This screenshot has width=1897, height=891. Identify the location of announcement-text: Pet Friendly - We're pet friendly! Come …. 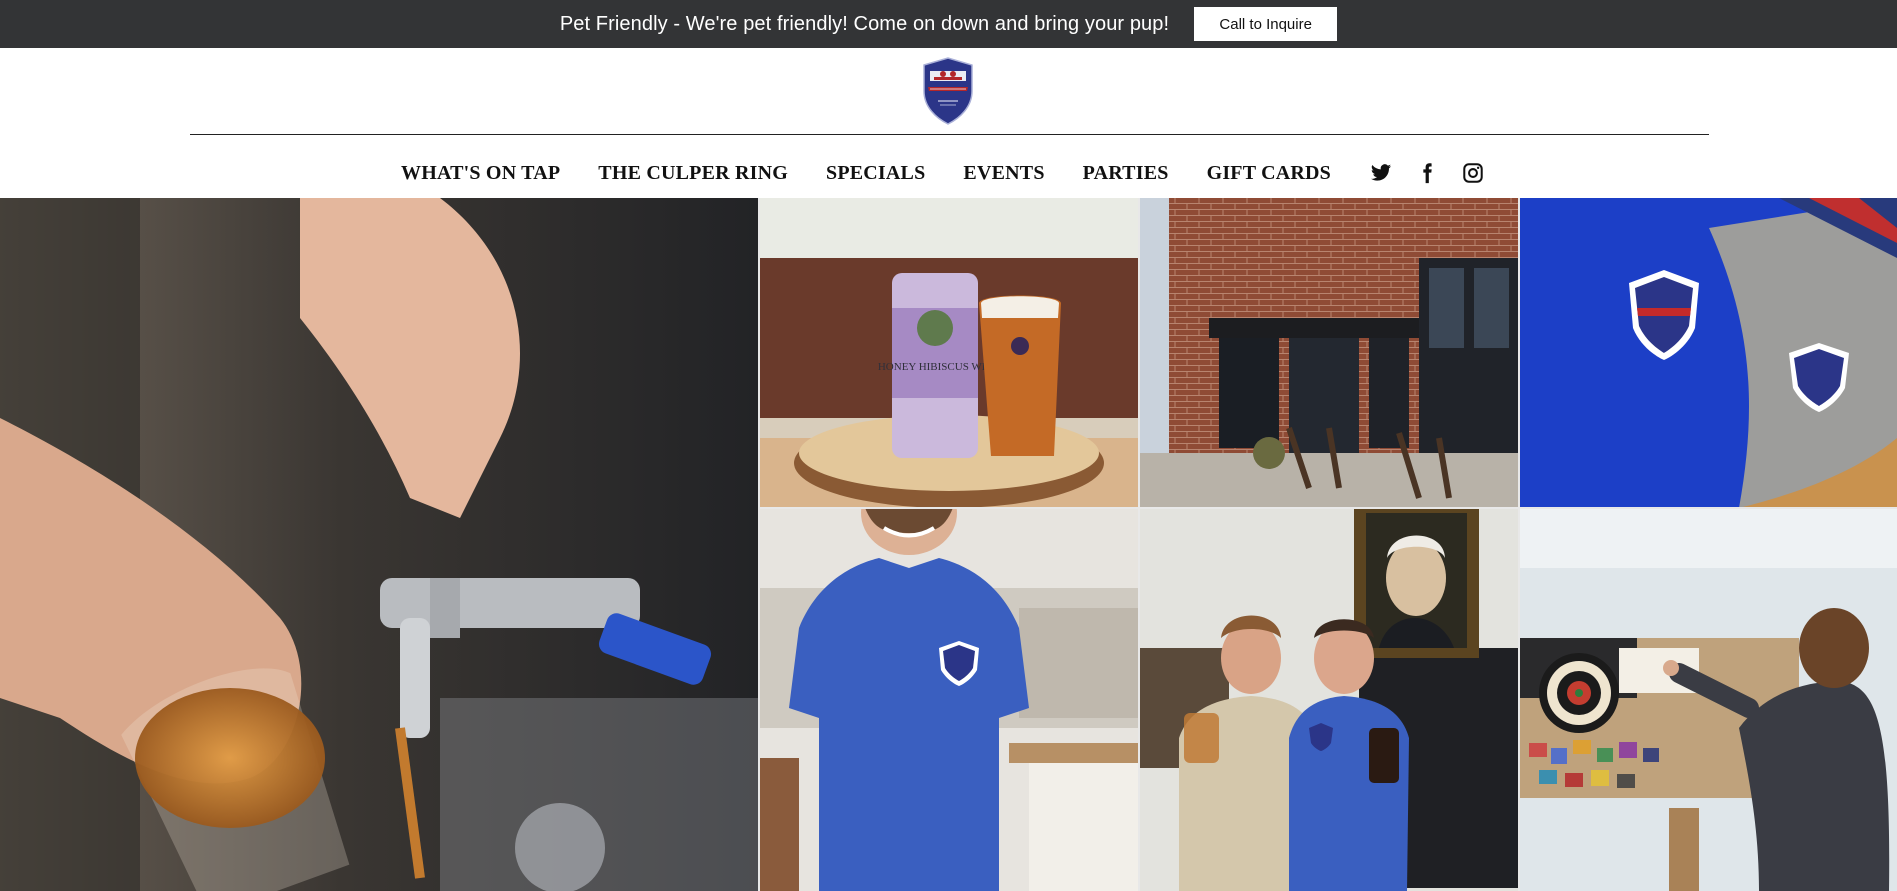
(864, 23).